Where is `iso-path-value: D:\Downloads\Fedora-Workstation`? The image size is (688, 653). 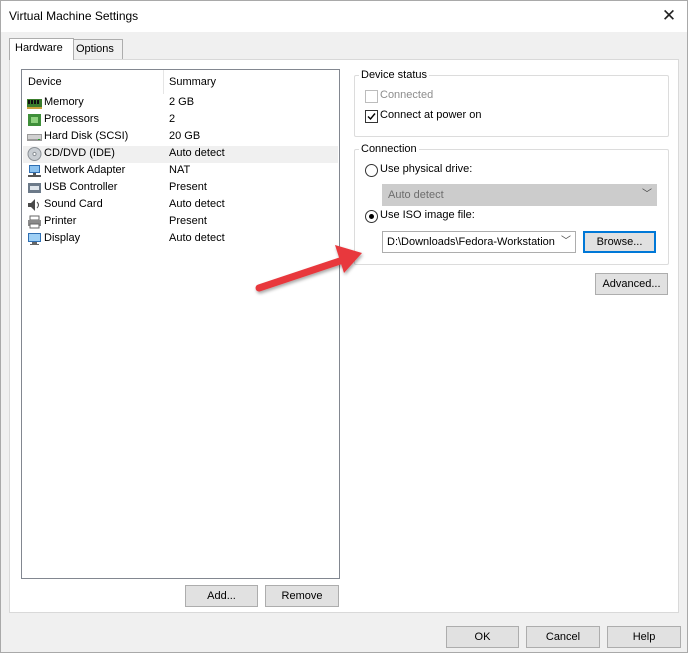
iso-path-value: D:\Downloads\Fedora-Workstation is located at coordinates (471, 242).